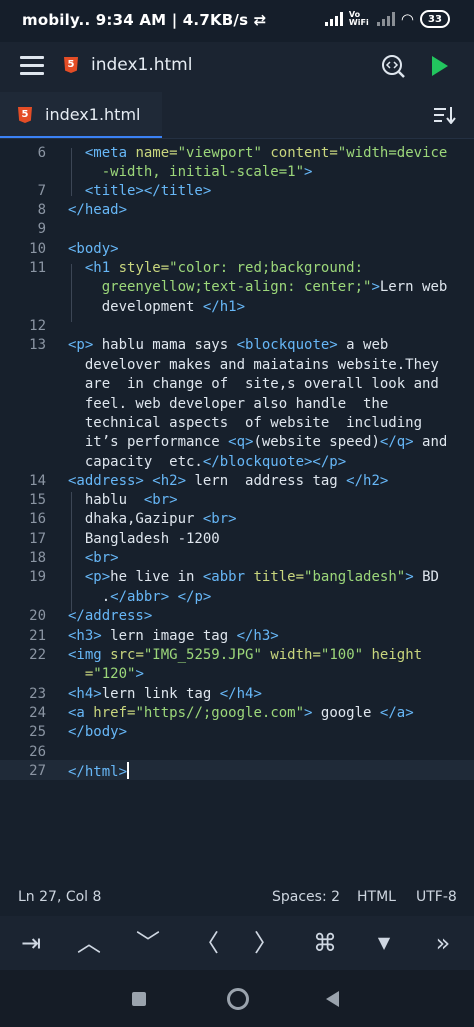  I want to click on wifi-icon: ◠, so click(407, 19).